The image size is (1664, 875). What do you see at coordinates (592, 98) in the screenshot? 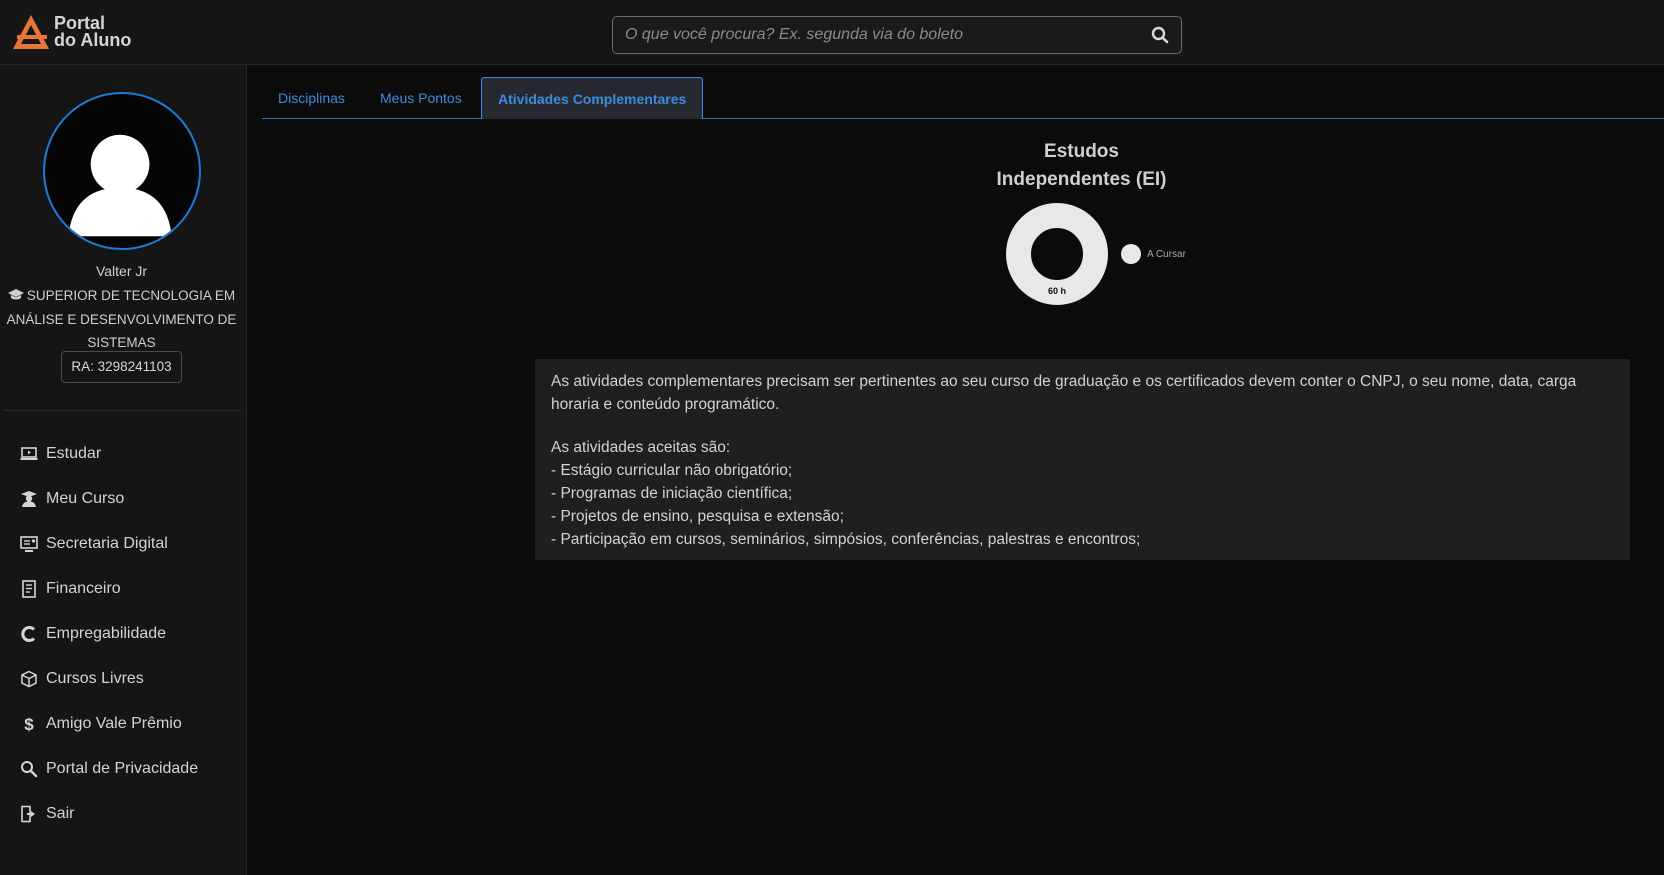
I see `tab-atividades-complementares: Atividades Complementares` at bounding box center [592, 98].